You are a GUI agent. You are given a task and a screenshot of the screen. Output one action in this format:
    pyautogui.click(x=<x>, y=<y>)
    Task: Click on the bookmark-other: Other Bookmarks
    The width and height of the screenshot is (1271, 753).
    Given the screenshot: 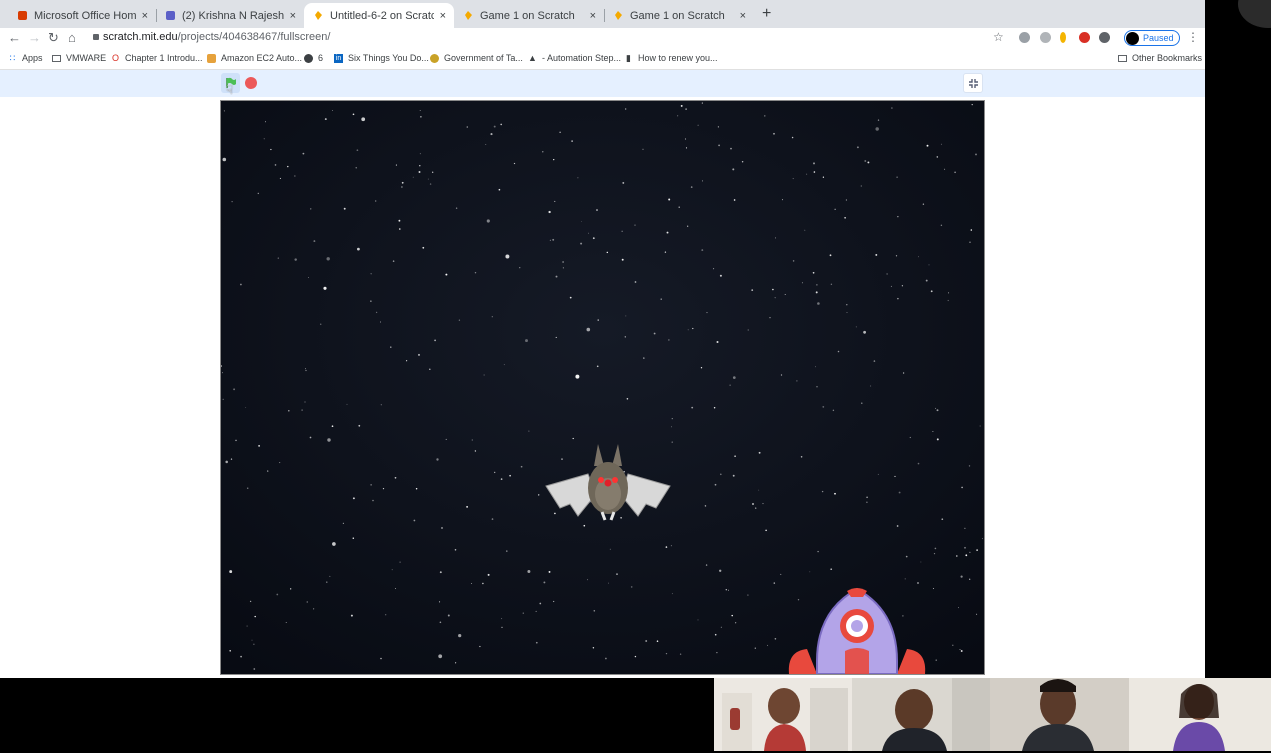 What is the action you would take?
    pyautogui.click(x=1160, y=58)
    